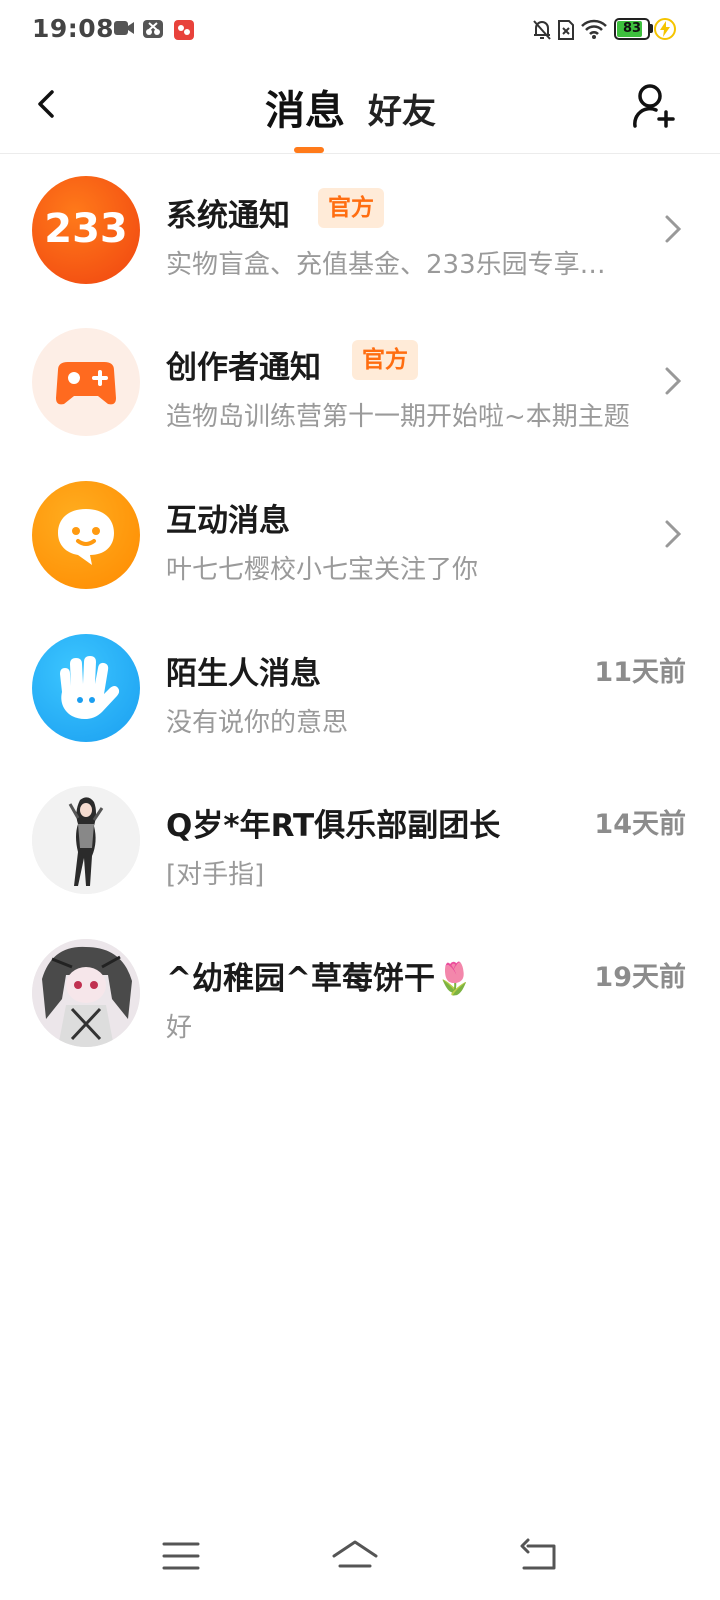  What do you see at coordinates (333, 826) in the screenshot?
I see `conversation-name: Q岁*年RT俱乐部副团长` at bounding box center [333, 826].